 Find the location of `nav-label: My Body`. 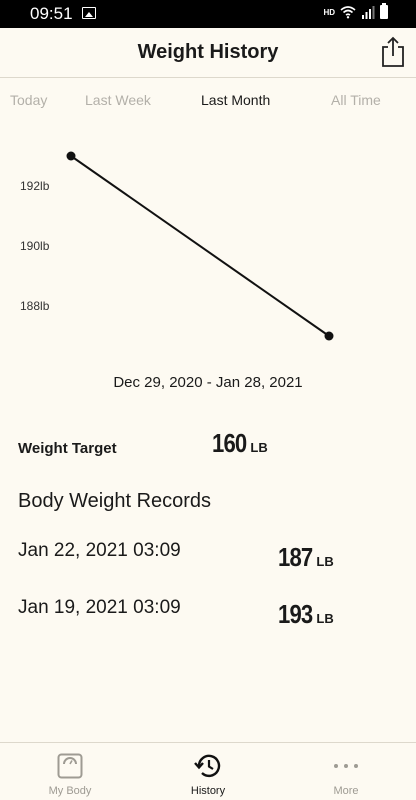

nav-label: My Body is located at coordinates (70, 791).